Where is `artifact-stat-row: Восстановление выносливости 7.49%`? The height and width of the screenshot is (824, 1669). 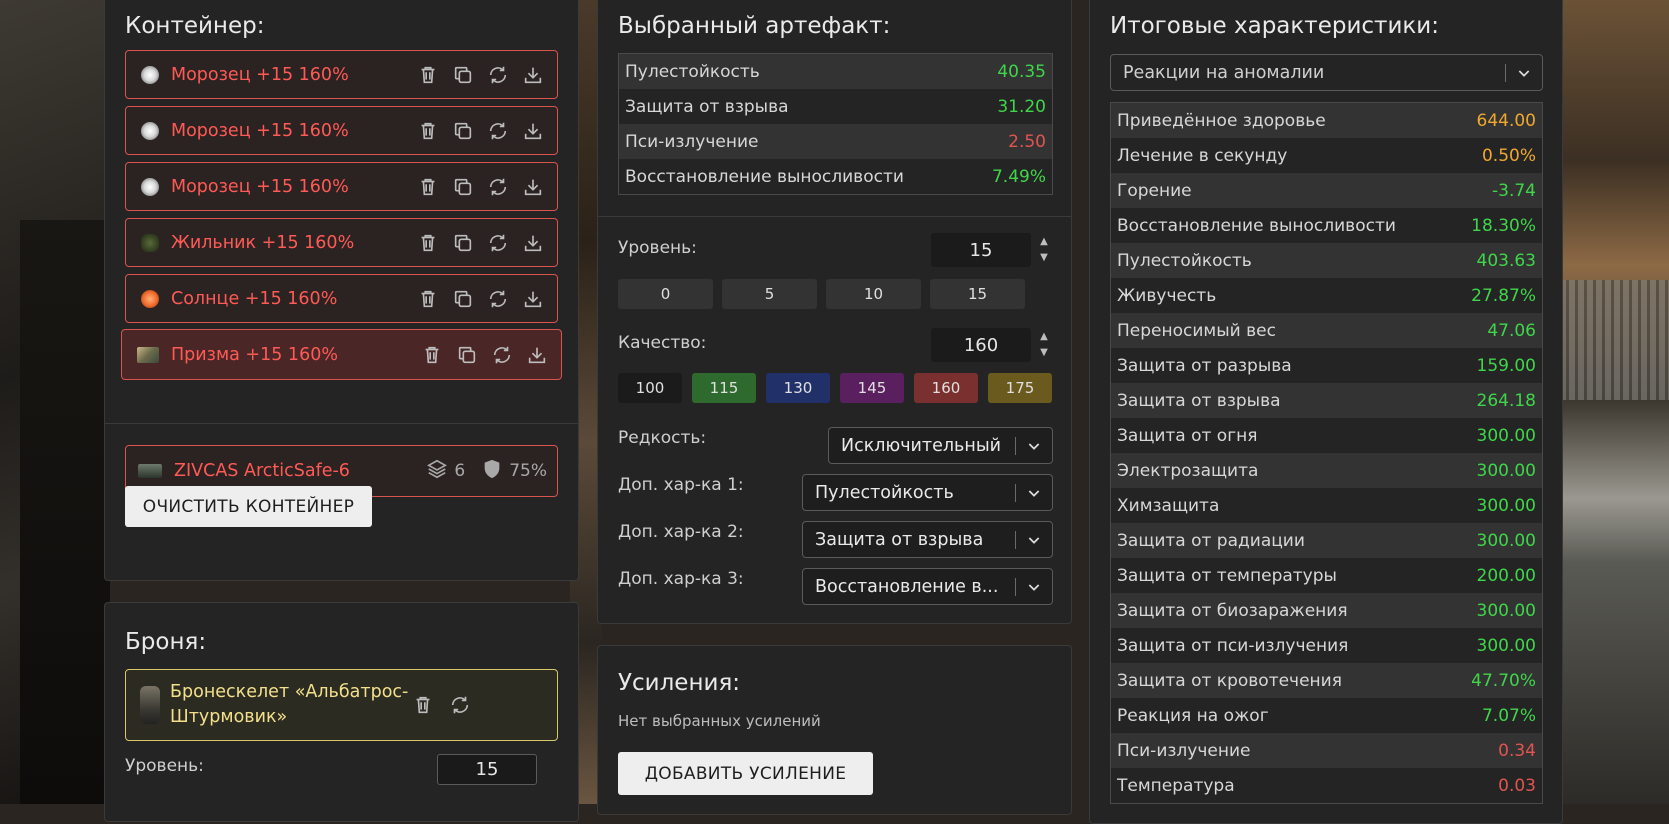
artifact-stat-row: Восстановление выносливости 7.49% is located at coordinates (835, 176).